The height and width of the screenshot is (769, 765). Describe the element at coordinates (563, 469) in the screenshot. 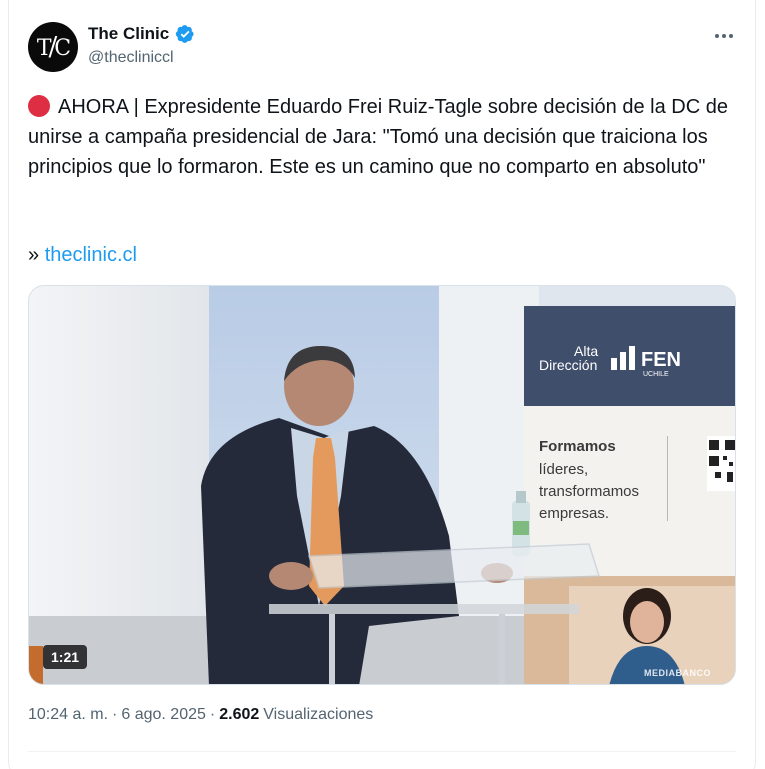

I see `banner-slogan-2: líderes,` at that location.